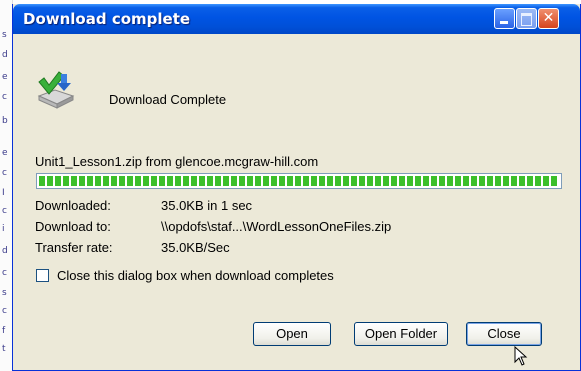 Image resolution: width=581 pixels, height=371 pixels. Describe the element at coordinates (56, 90) in the screenshot. I see `download-complete-icon` at that location.